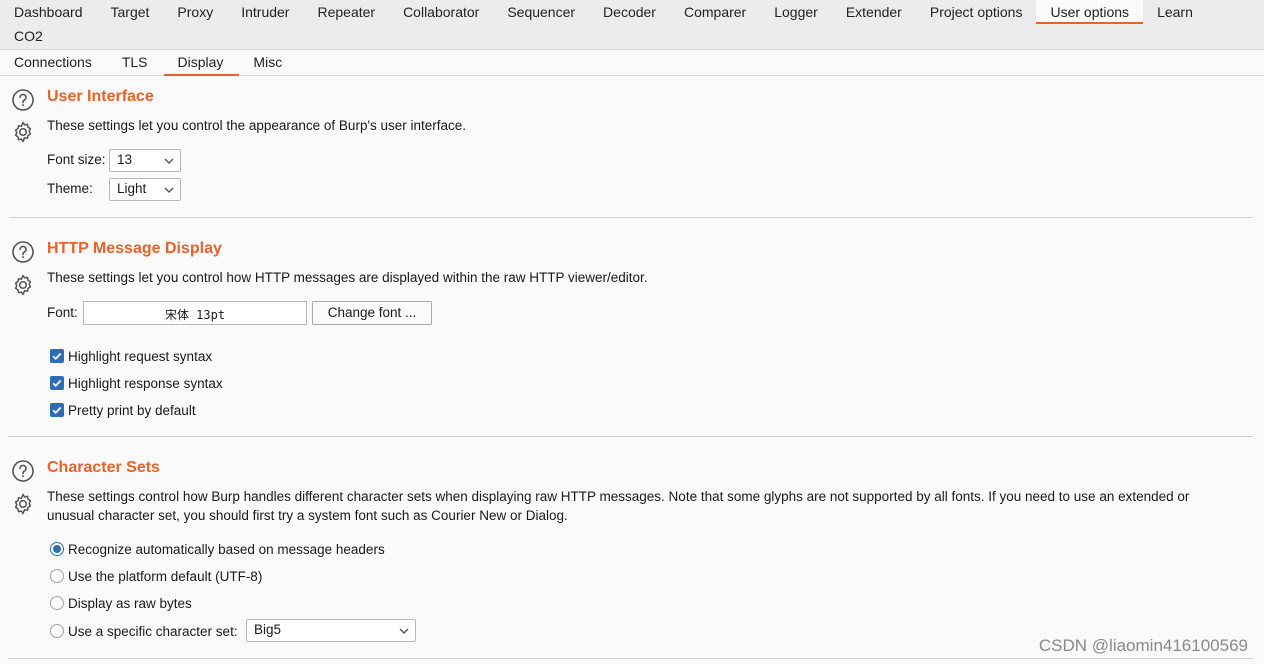 The image size is (1264, 664). I want to click on tab-extender: Extender, so click(874, 12).